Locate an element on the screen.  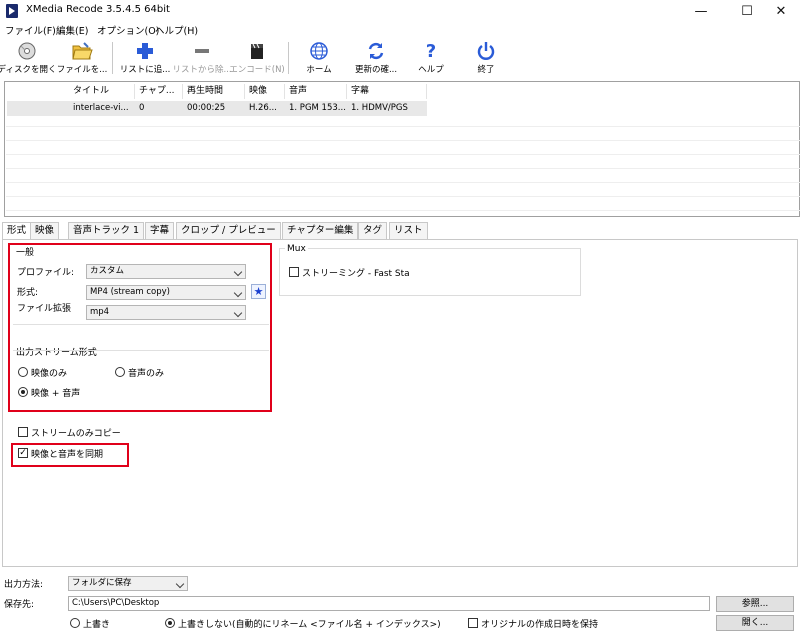
stream-copy-checkbox is located at coordinates (23, 432).